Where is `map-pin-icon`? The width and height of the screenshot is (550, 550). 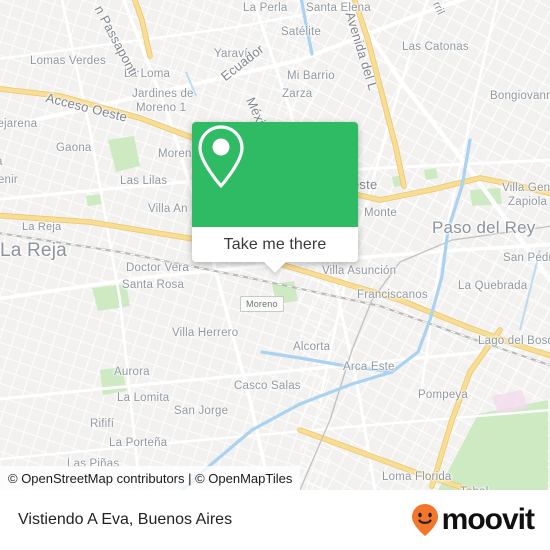
map-pin-icon is located at coordinates (221, 156).